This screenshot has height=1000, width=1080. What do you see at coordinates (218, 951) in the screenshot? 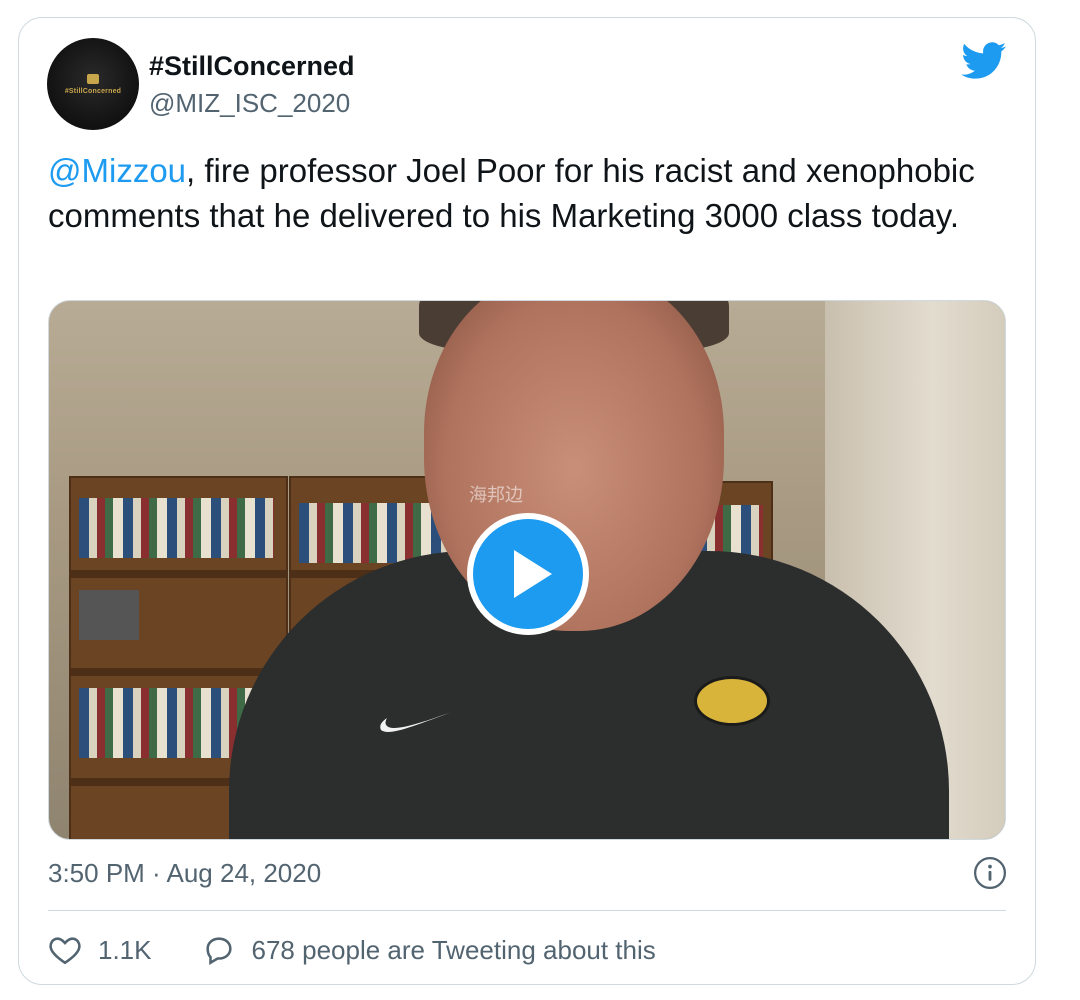
I see `speech-bubble-icon` at bounding box center [218, 951].